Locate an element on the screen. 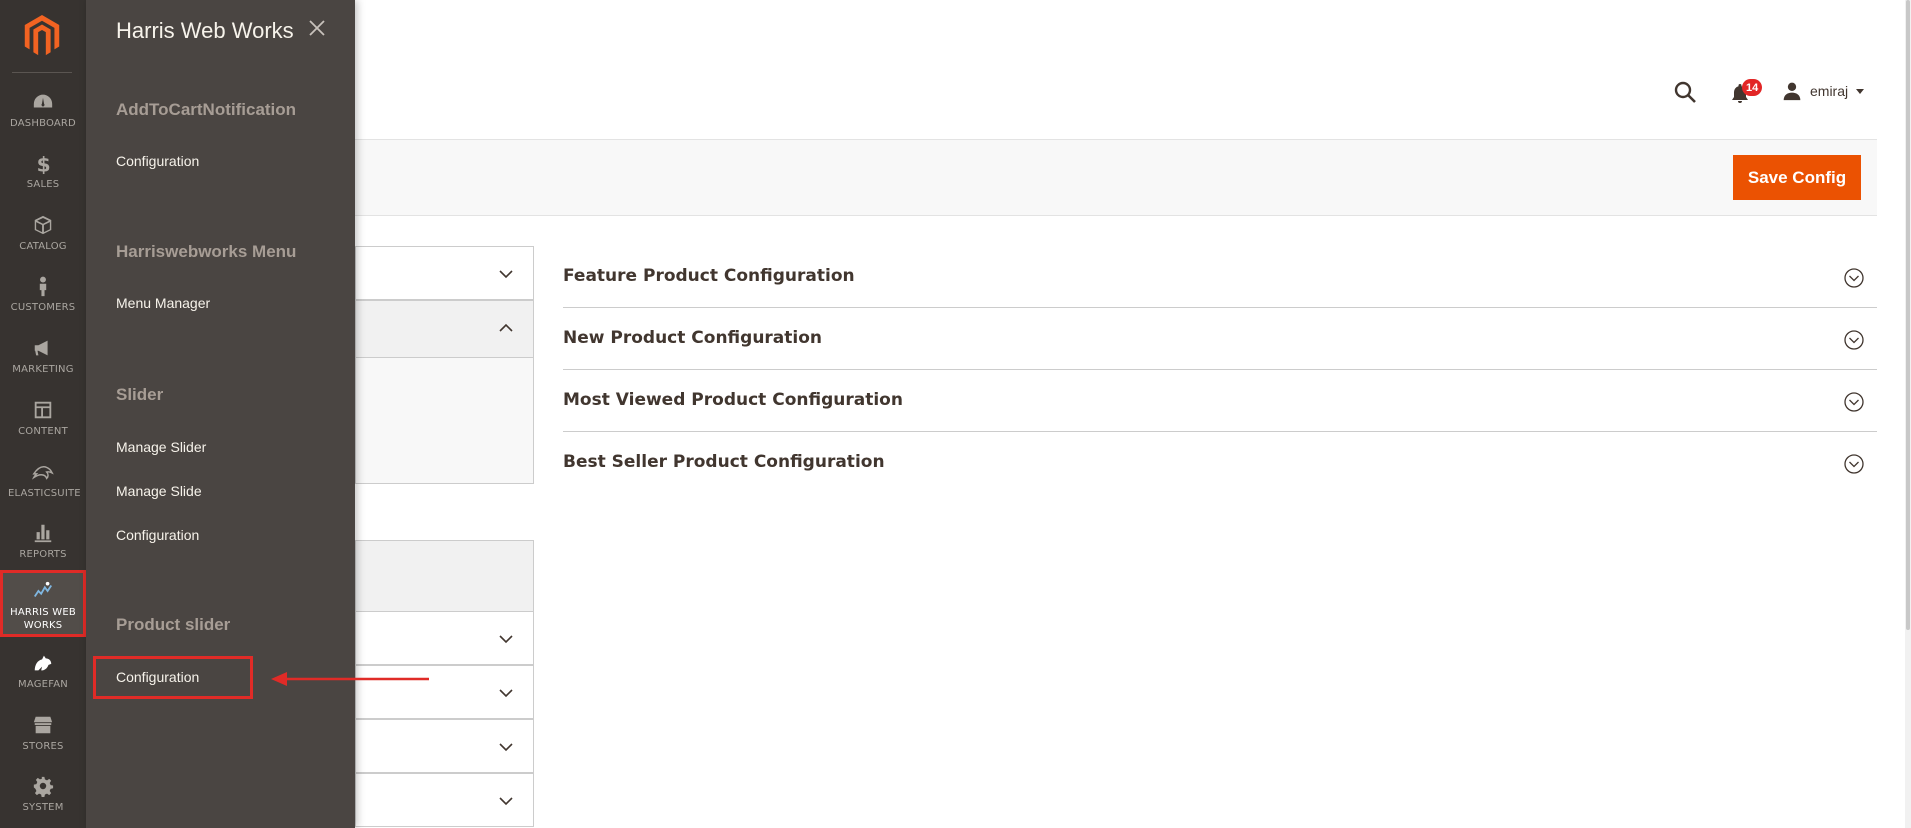 The width and height of the screenshot is (1911, 828). config-tab-items is located at coordinates (444, 420).